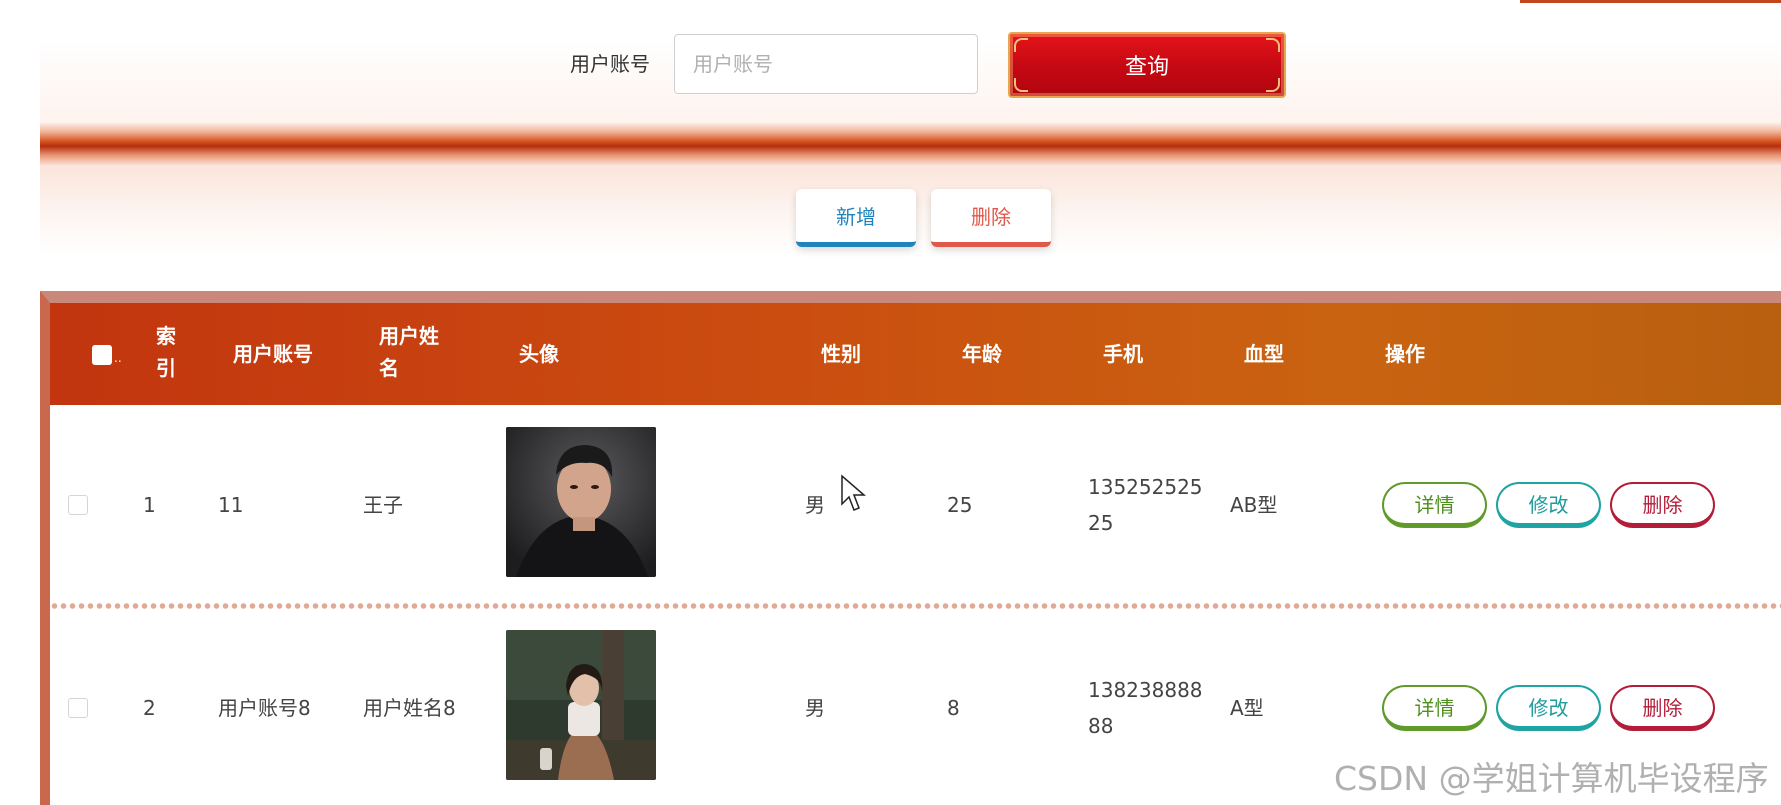 The width and height of the screenshot is (1781, 805). Describe the element at coordinates (273, 354) in the screenshot. I see `header-account: 用户账号` at that location.